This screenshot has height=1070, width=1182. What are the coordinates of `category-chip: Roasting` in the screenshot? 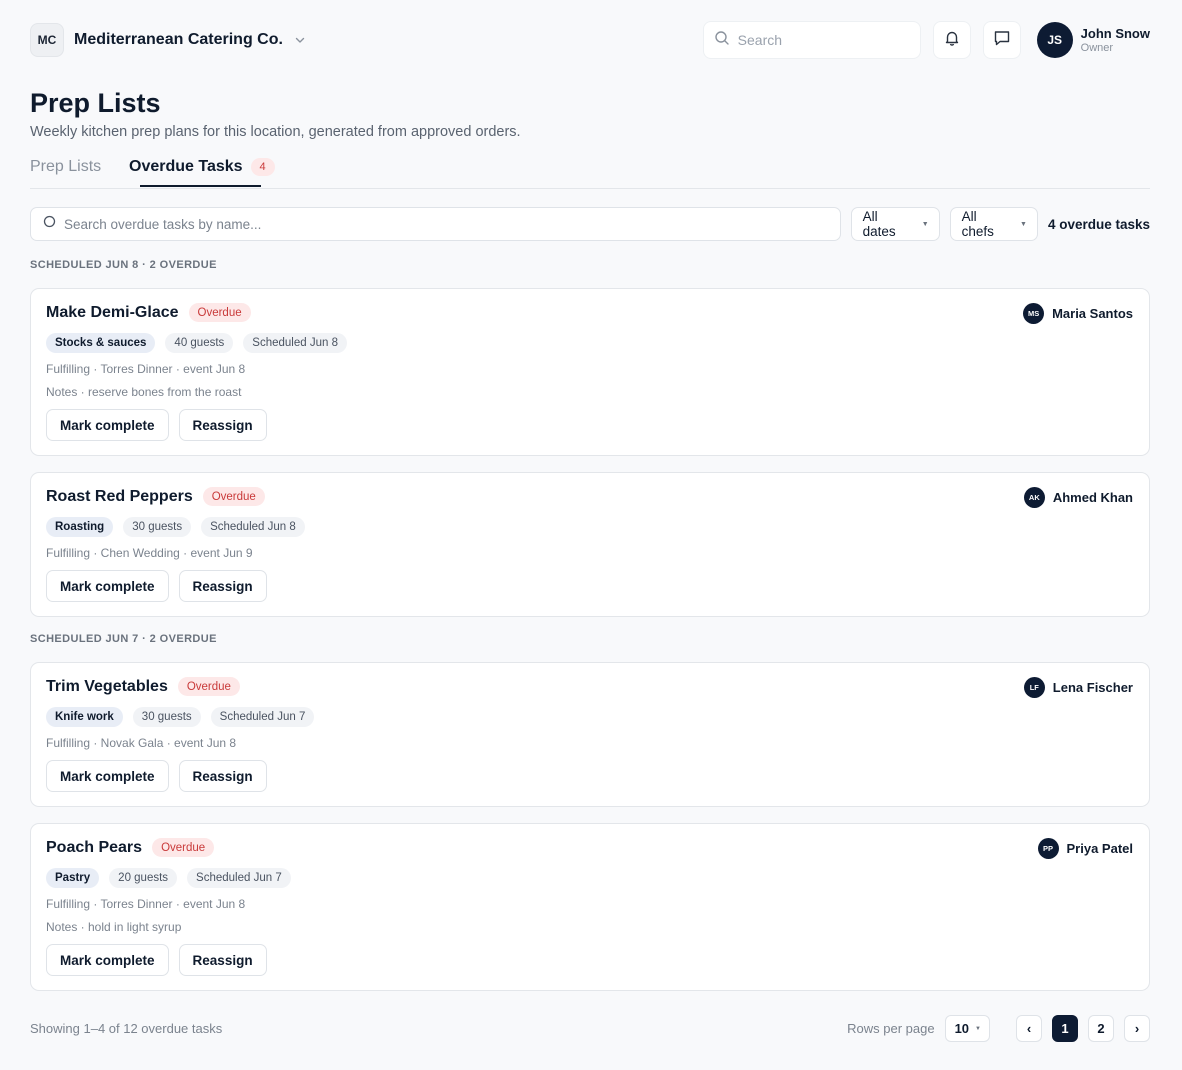 It's located at (80, 527).